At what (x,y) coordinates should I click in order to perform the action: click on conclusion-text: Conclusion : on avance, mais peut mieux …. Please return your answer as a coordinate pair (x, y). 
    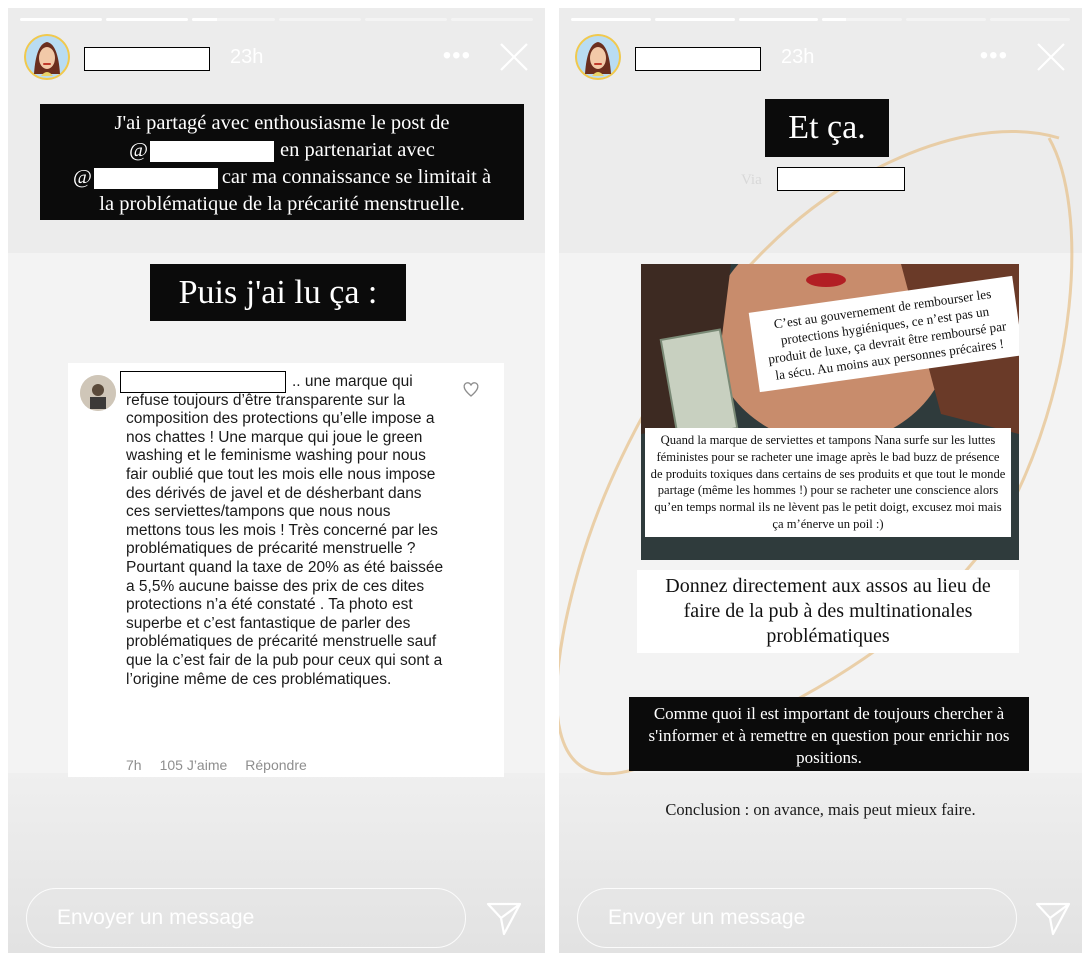
    Looking at the image, I should click on (820, 809).